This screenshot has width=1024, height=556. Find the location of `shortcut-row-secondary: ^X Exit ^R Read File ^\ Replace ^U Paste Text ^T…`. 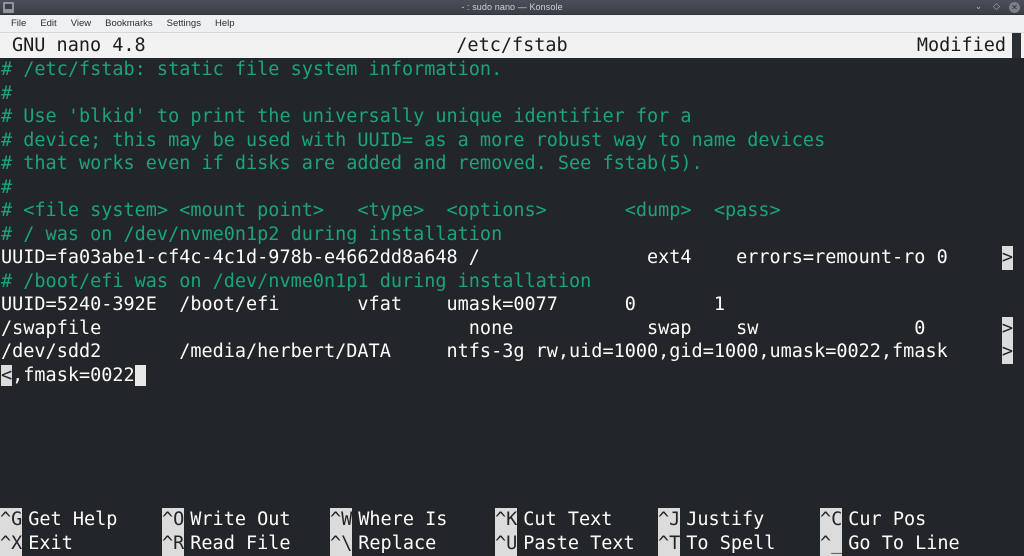

shortcut-row-secondary: ^X Exit ^R Read File ^\ Replace ^U Paste Text ^T… is located at coordinates (512, 544).